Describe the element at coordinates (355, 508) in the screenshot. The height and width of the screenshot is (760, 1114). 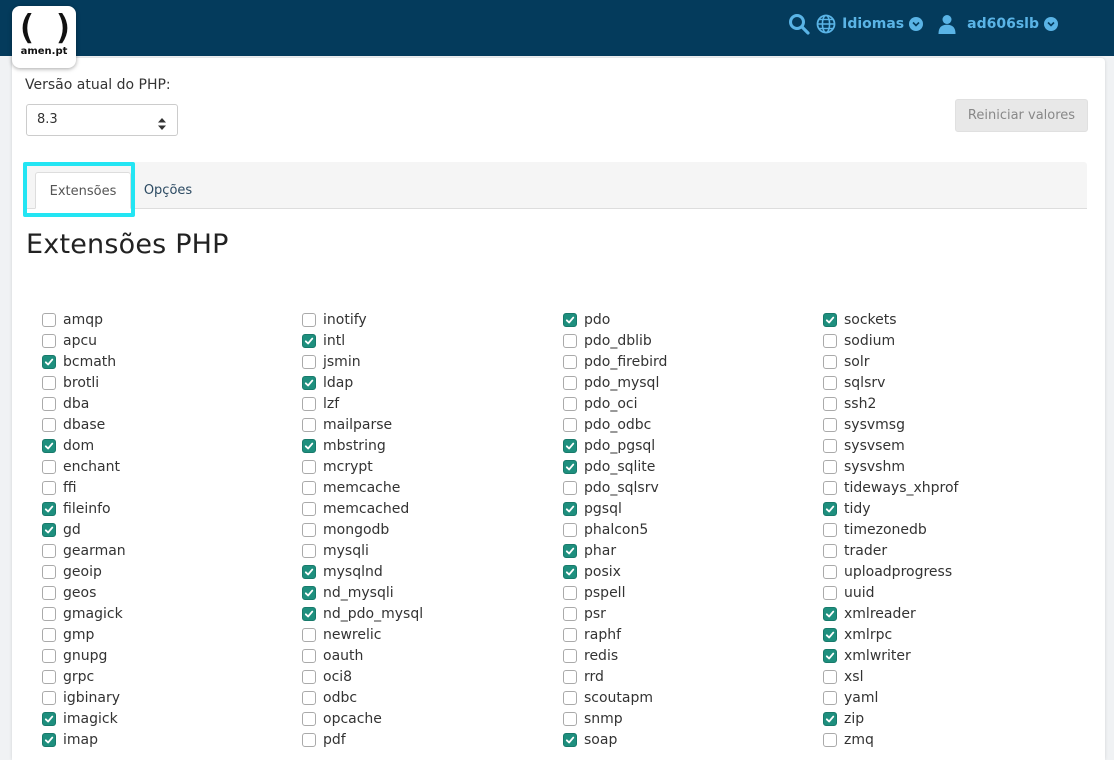
I see `extension-item: memcached` at that location.